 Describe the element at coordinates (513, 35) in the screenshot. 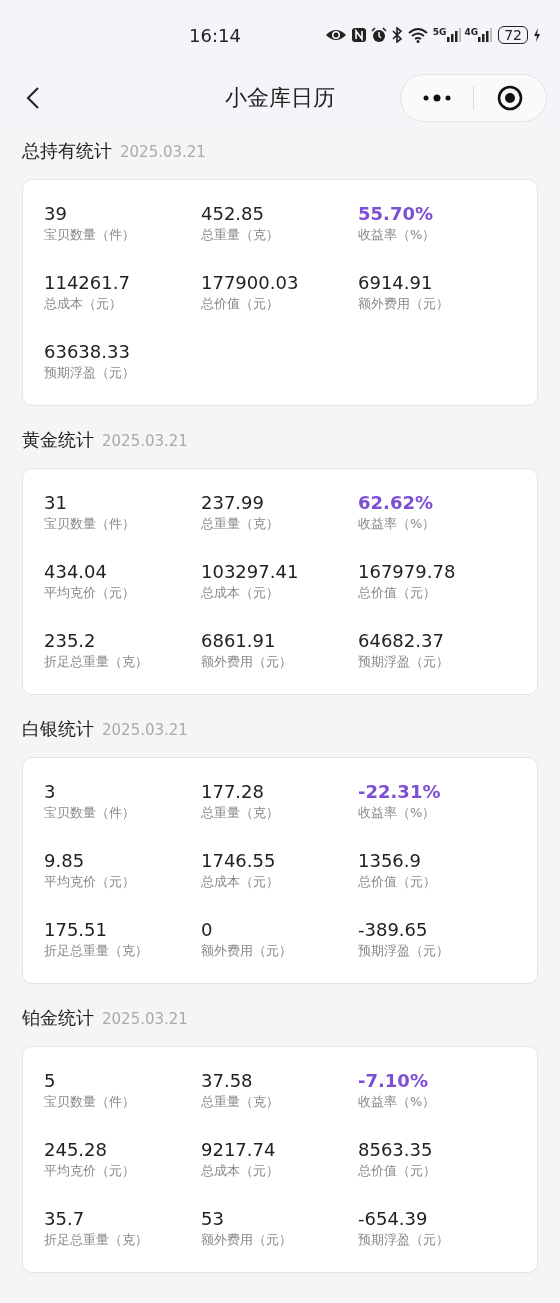

I see `battery-indicator: 72` at that location.